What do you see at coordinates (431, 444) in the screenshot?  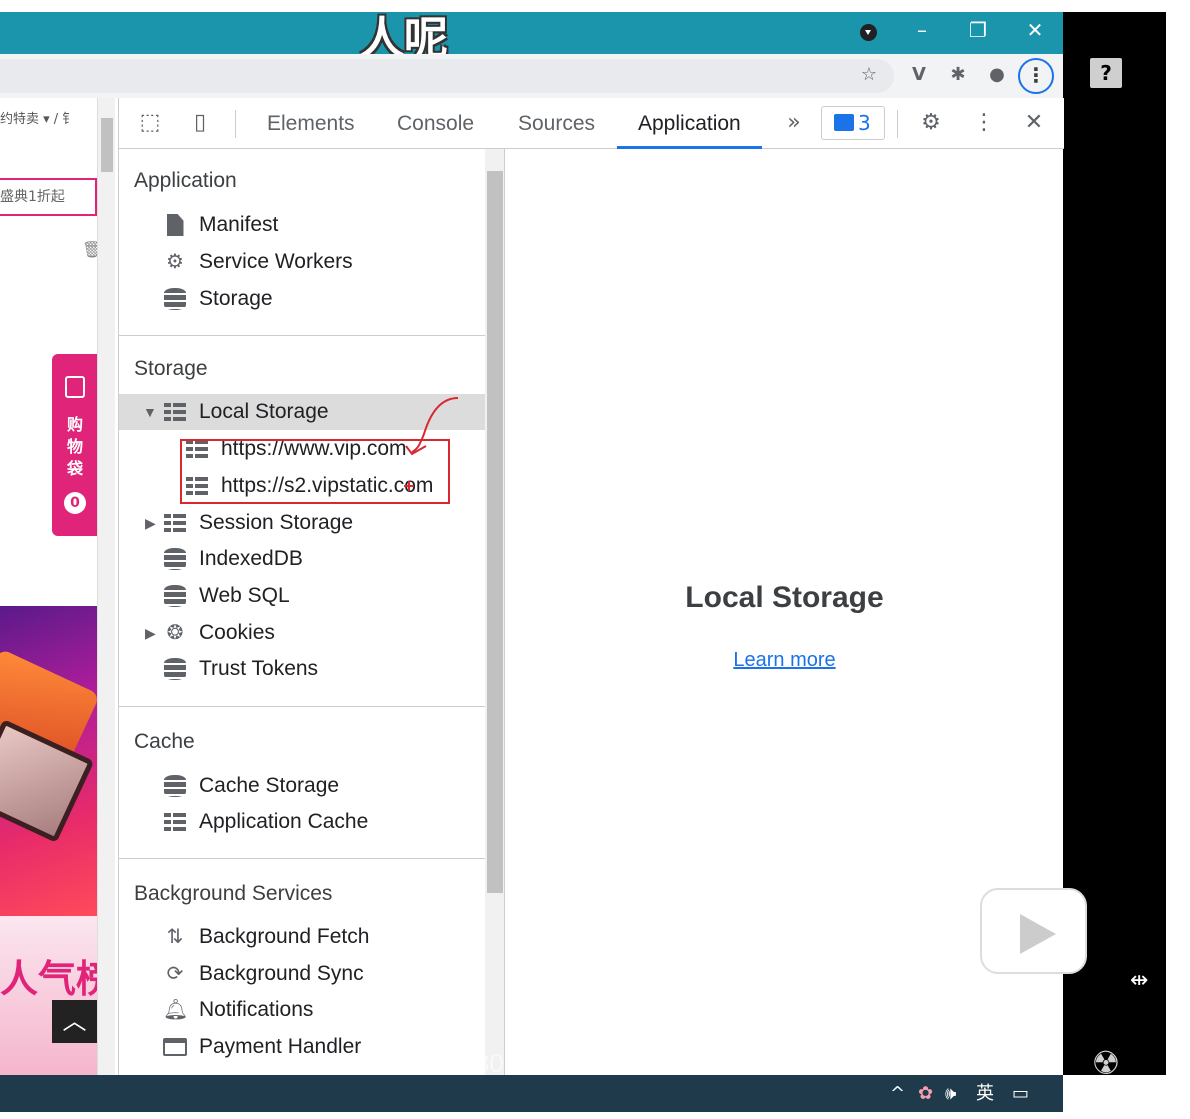 I see `annotation-arrow-icon` at bounding box center [431, 444].